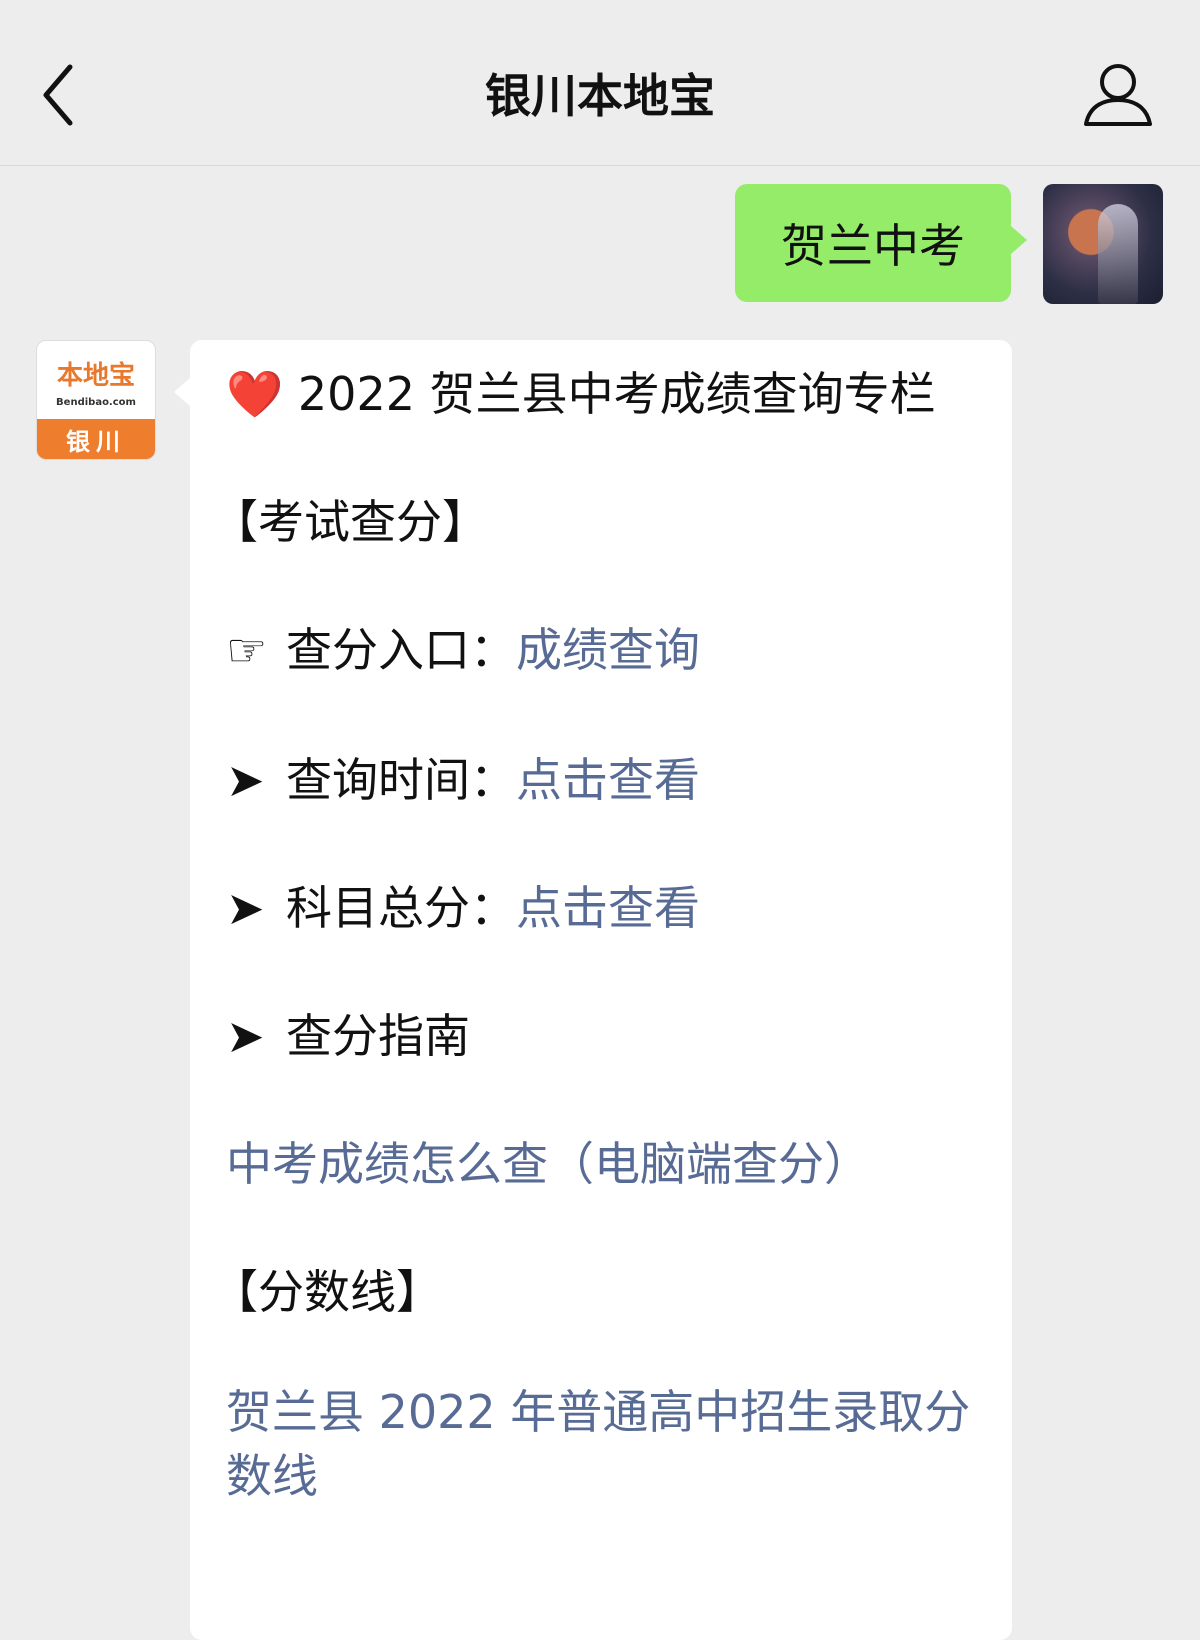 Image resolution: width=1200 pixels, height=1640 pixels. Describe the element at coordinates (401, 908) in the screenshot. I see `score-label: 科目总分：` at that location.